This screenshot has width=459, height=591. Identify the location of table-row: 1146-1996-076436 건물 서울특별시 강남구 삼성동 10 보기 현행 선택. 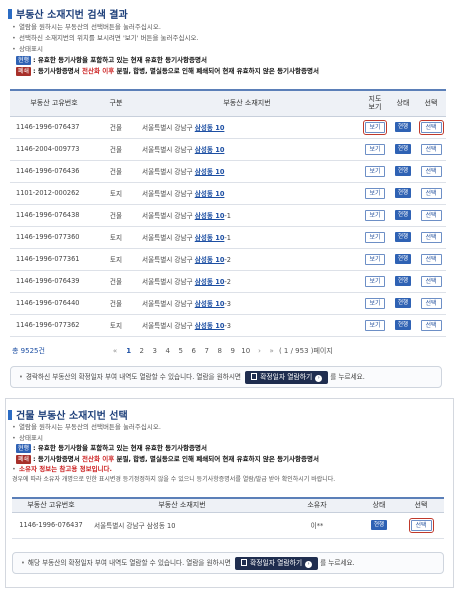
(228, 171).